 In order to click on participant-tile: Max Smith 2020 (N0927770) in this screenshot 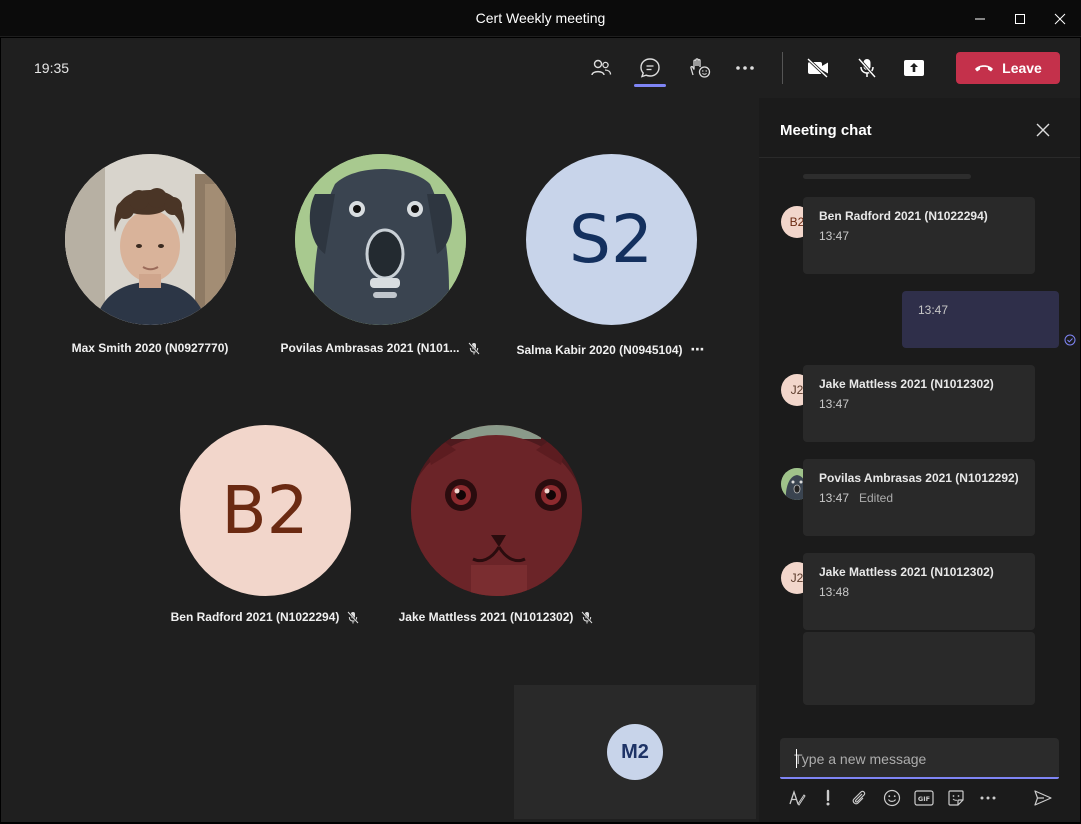, I will do `click(150, 254)`.